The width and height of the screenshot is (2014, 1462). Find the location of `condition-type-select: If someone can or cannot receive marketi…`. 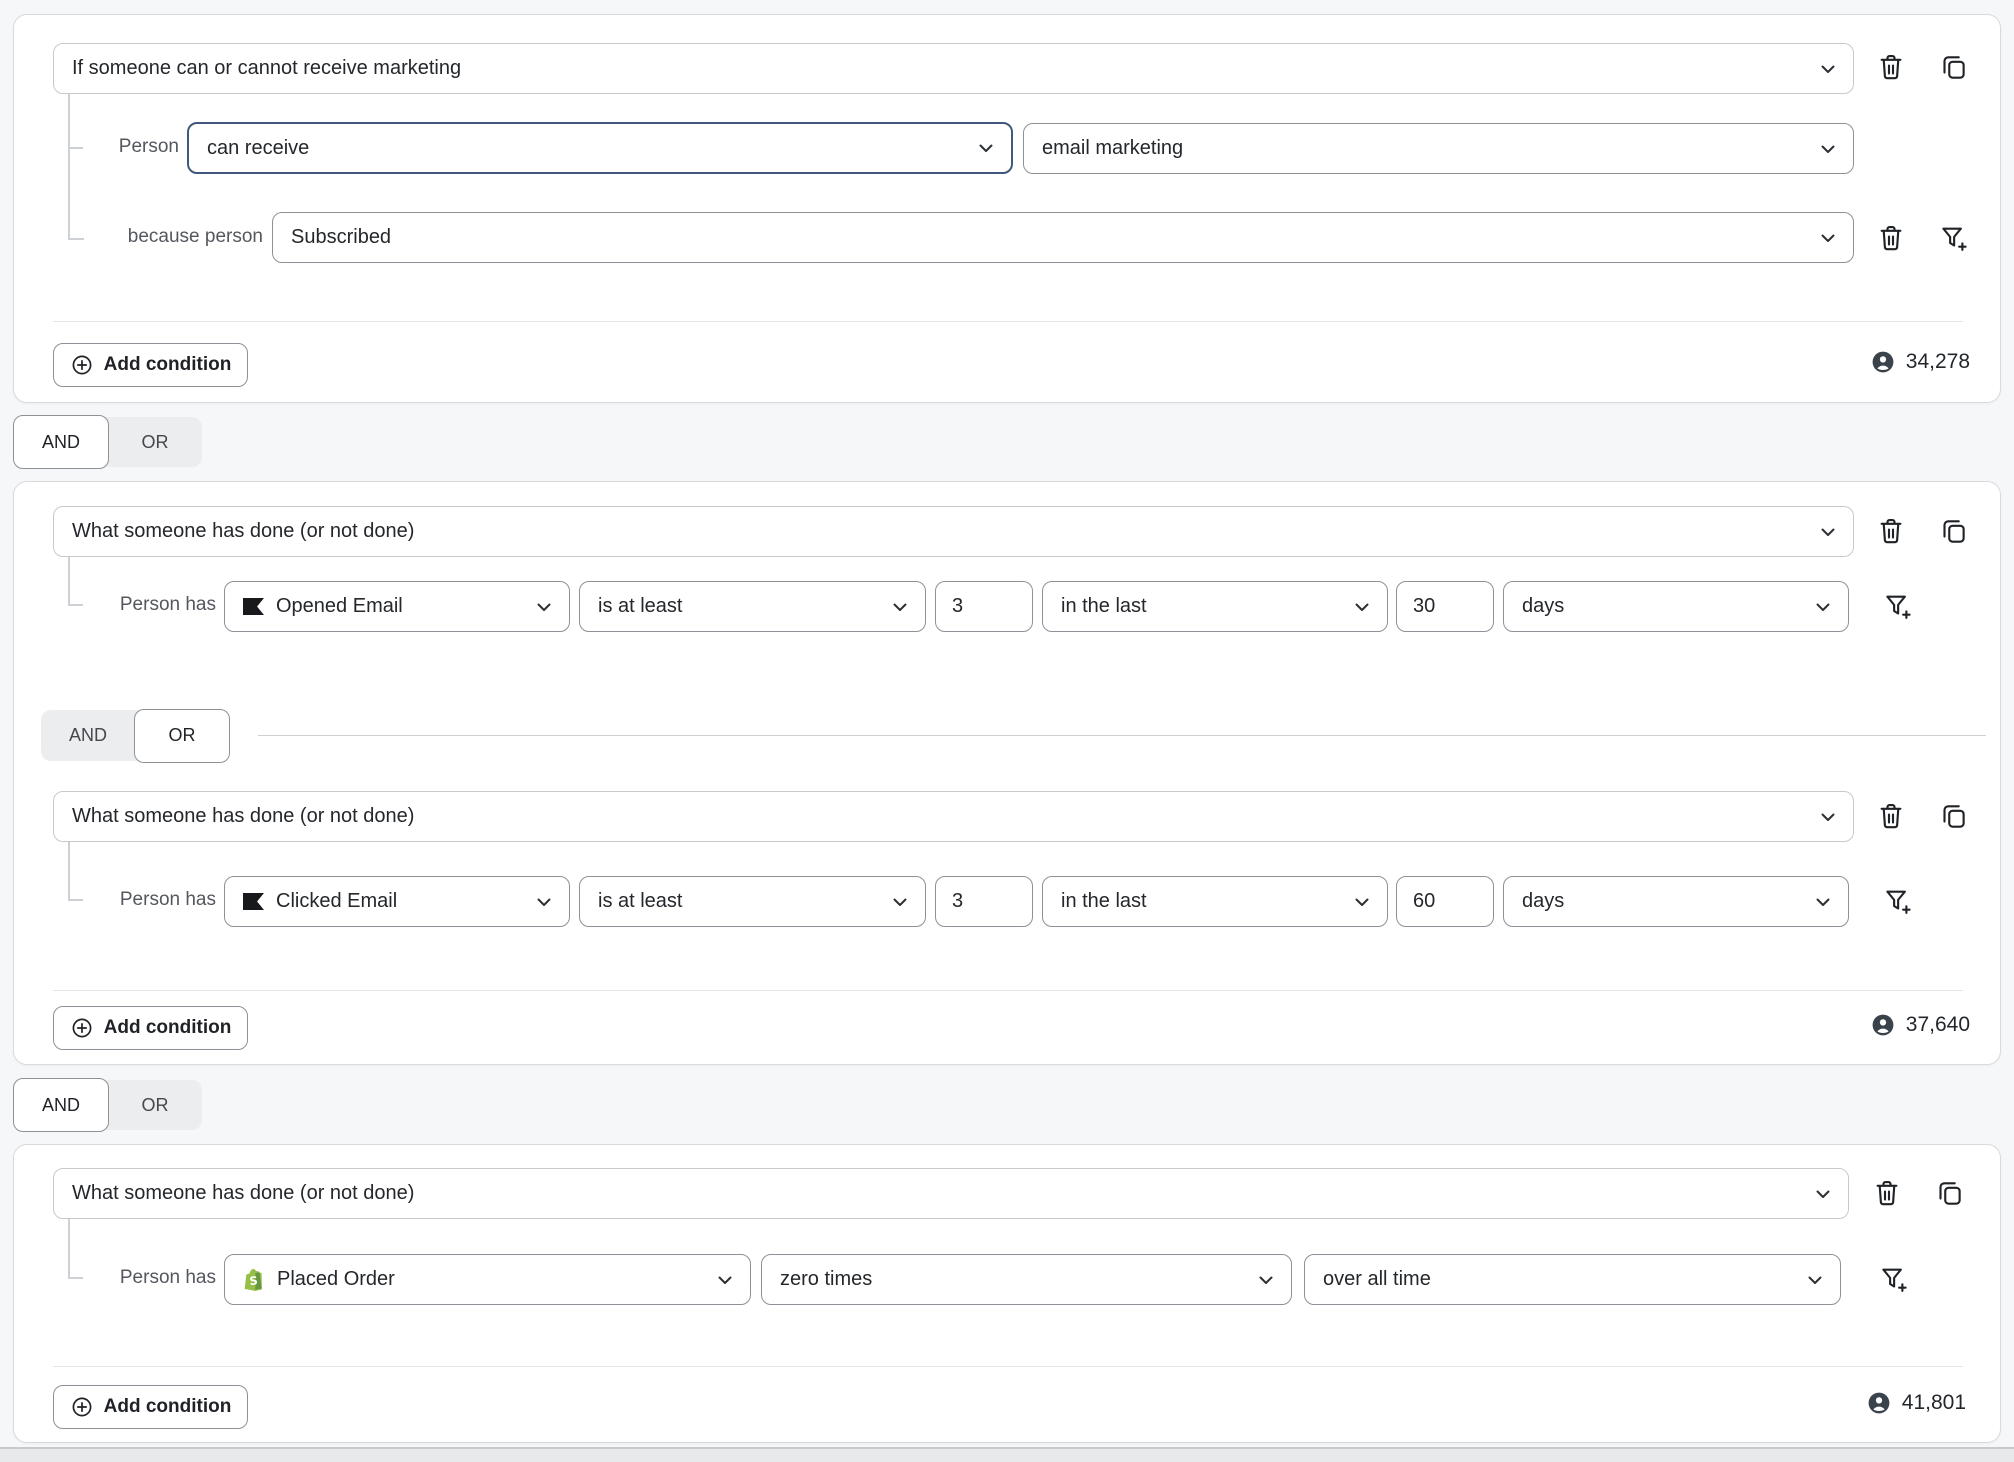

condition-type-select: If someone can or cannot receive marketi… is located at coordinates (953, 68).